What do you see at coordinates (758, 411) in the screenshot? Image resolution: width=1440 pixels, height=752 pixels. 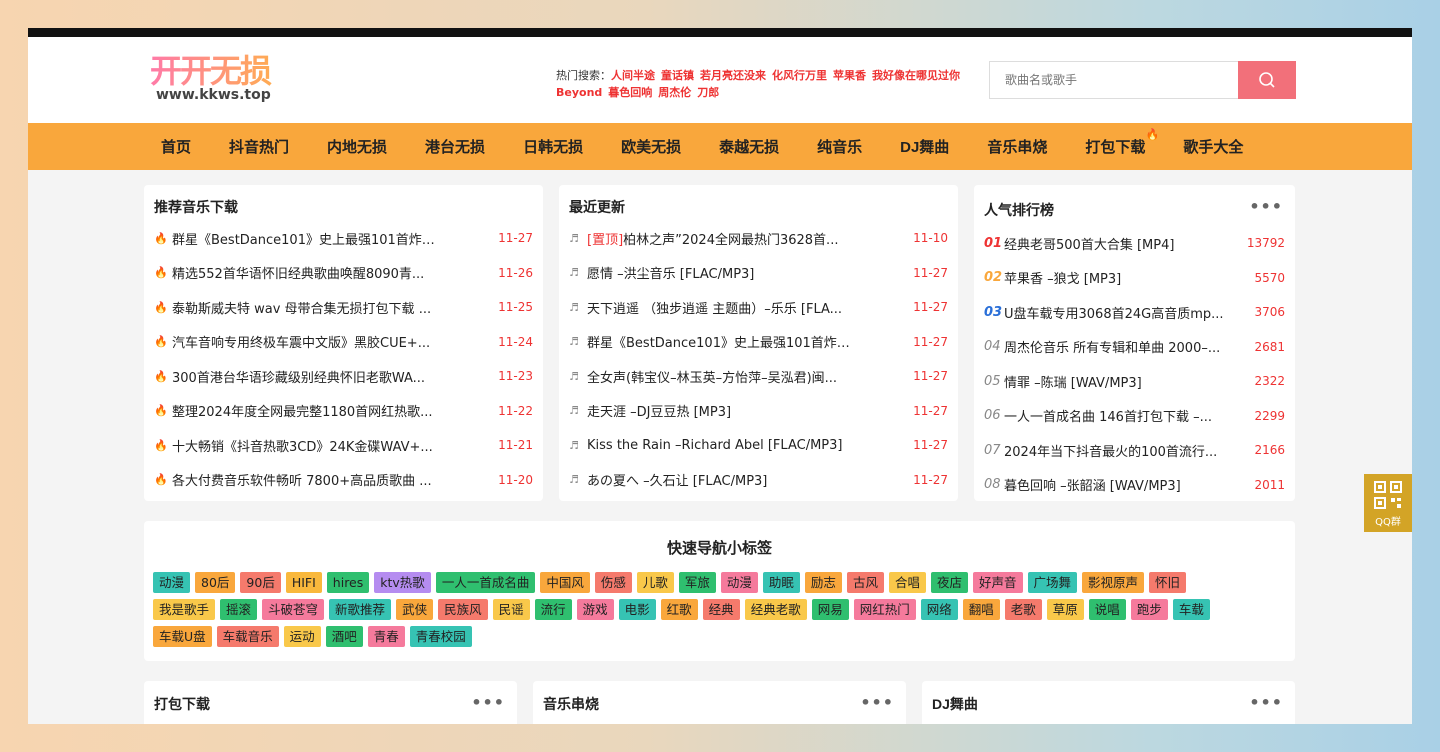 I see `list-item: ♬ 走天涯 –DJ豆豆热 [MP3] 11-27` at bounding box center [758, 411].